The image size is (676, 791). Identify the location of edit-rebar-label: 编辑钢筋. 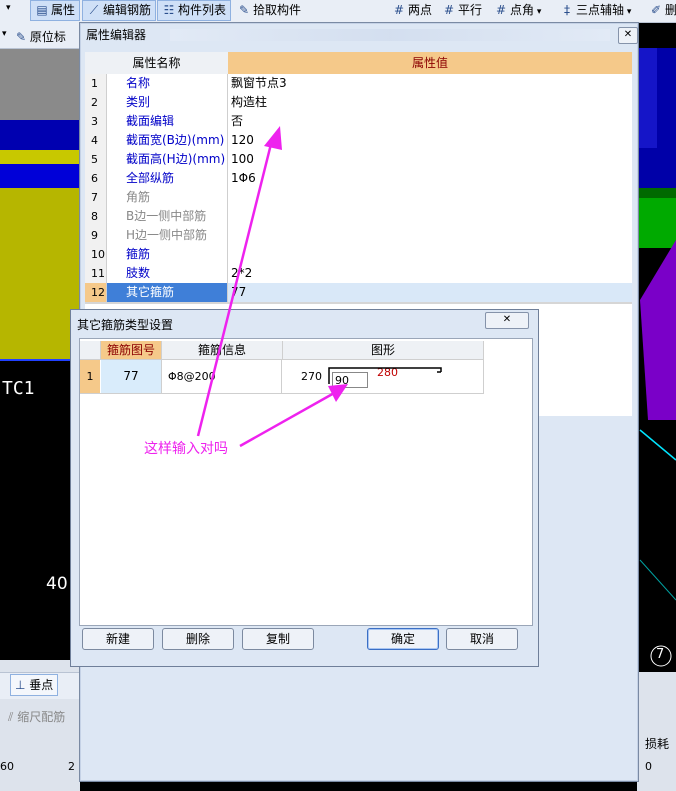
(127, 10).